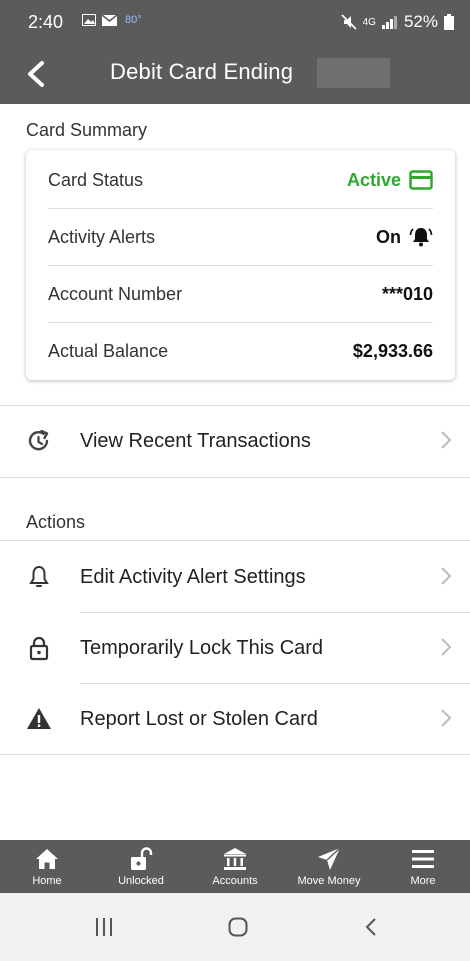  What do you see at coordinates (202, 71) in the screenshot?
I see `page-title: Debit Card Ending` at bounding box center [202, 71].